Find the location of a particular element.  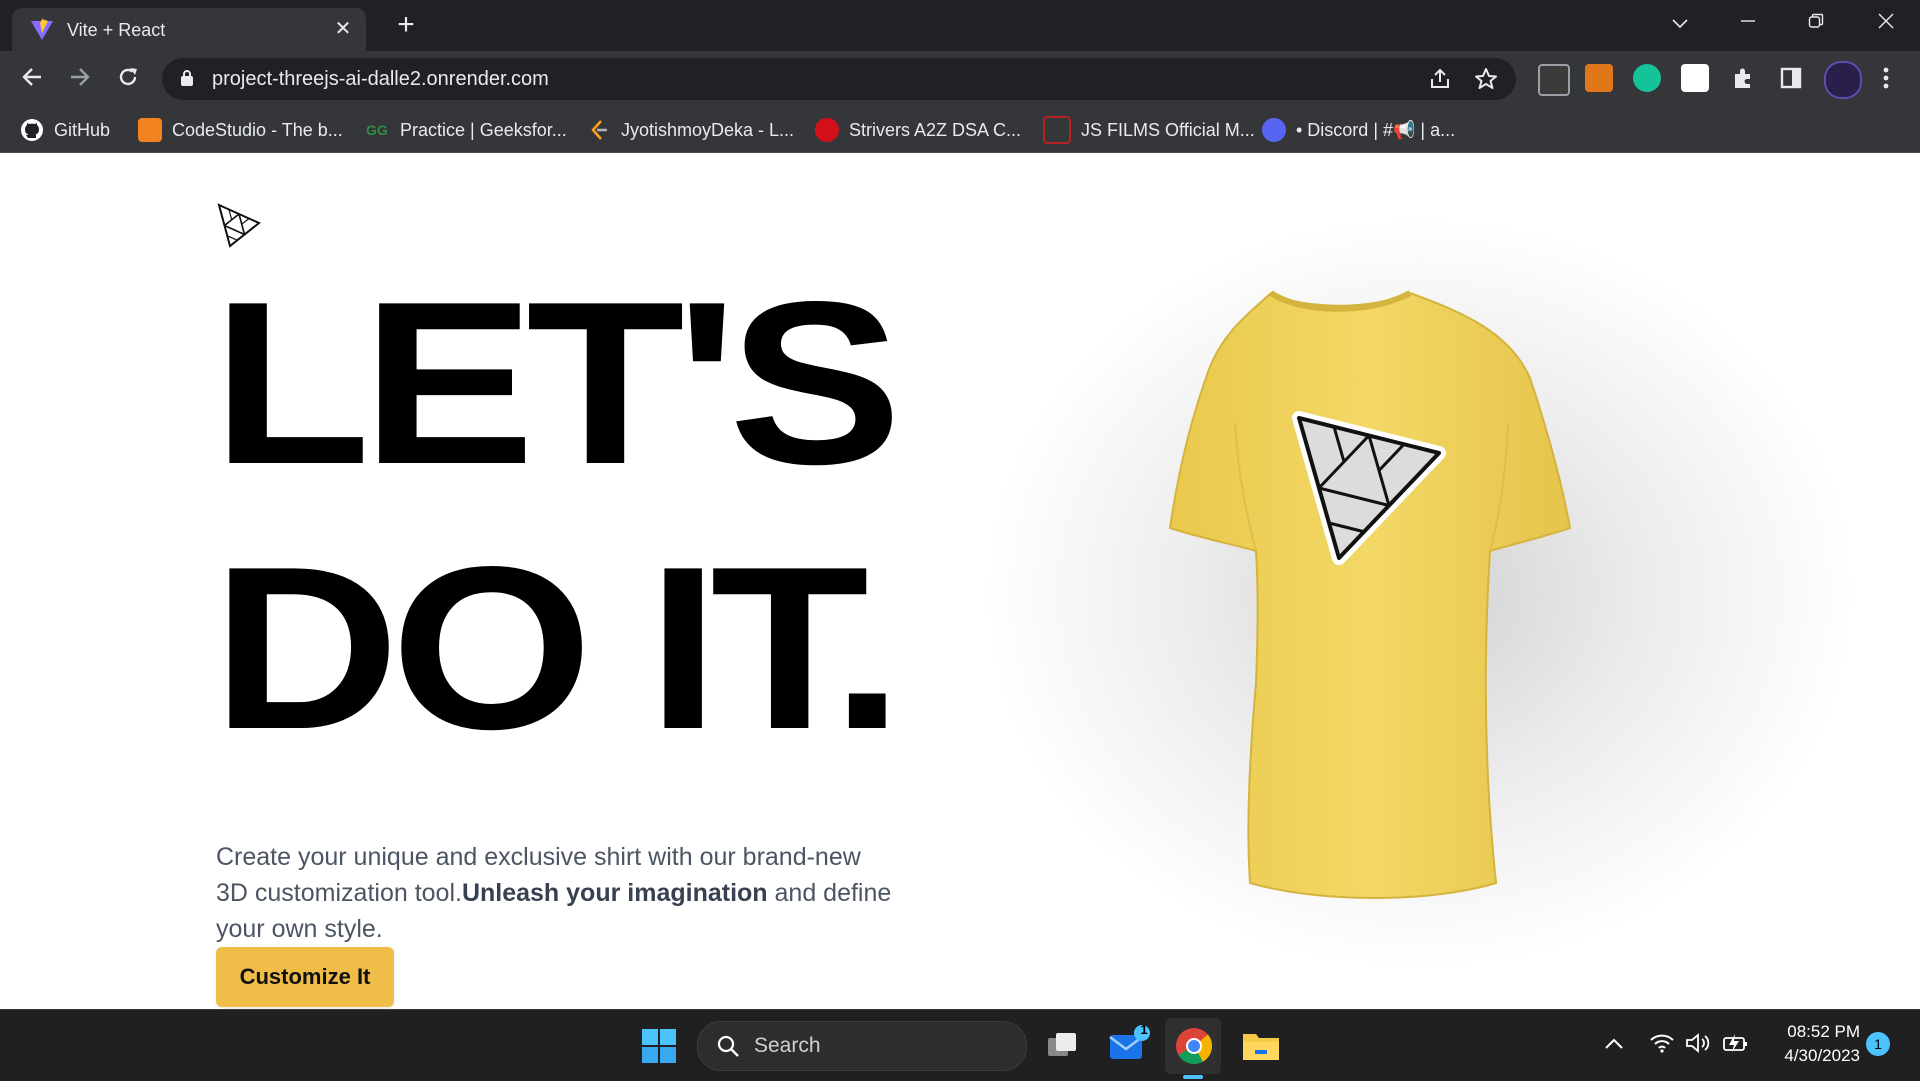

address-bar: project-threejs-ai-dalle2.onrender.com is located at coordinates (839, 79).